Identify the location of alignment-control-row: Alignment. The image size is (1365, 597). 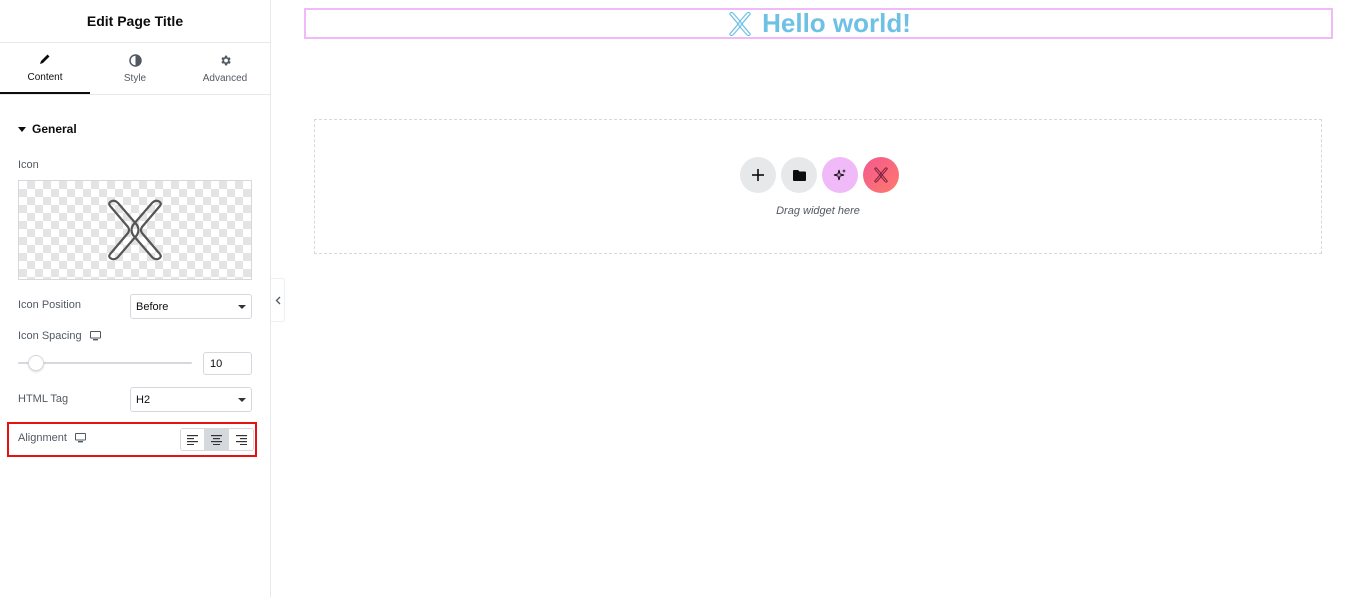
(132, 439).